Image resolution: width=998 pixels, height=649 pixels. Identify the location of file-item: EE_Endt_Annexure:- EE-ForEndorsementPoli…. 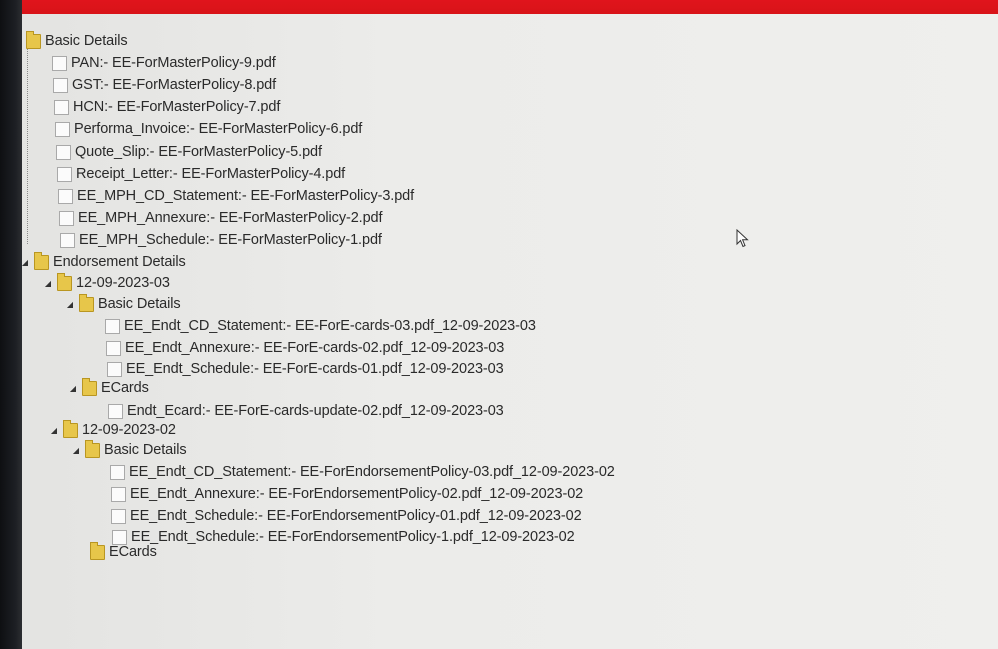
(347, 494).